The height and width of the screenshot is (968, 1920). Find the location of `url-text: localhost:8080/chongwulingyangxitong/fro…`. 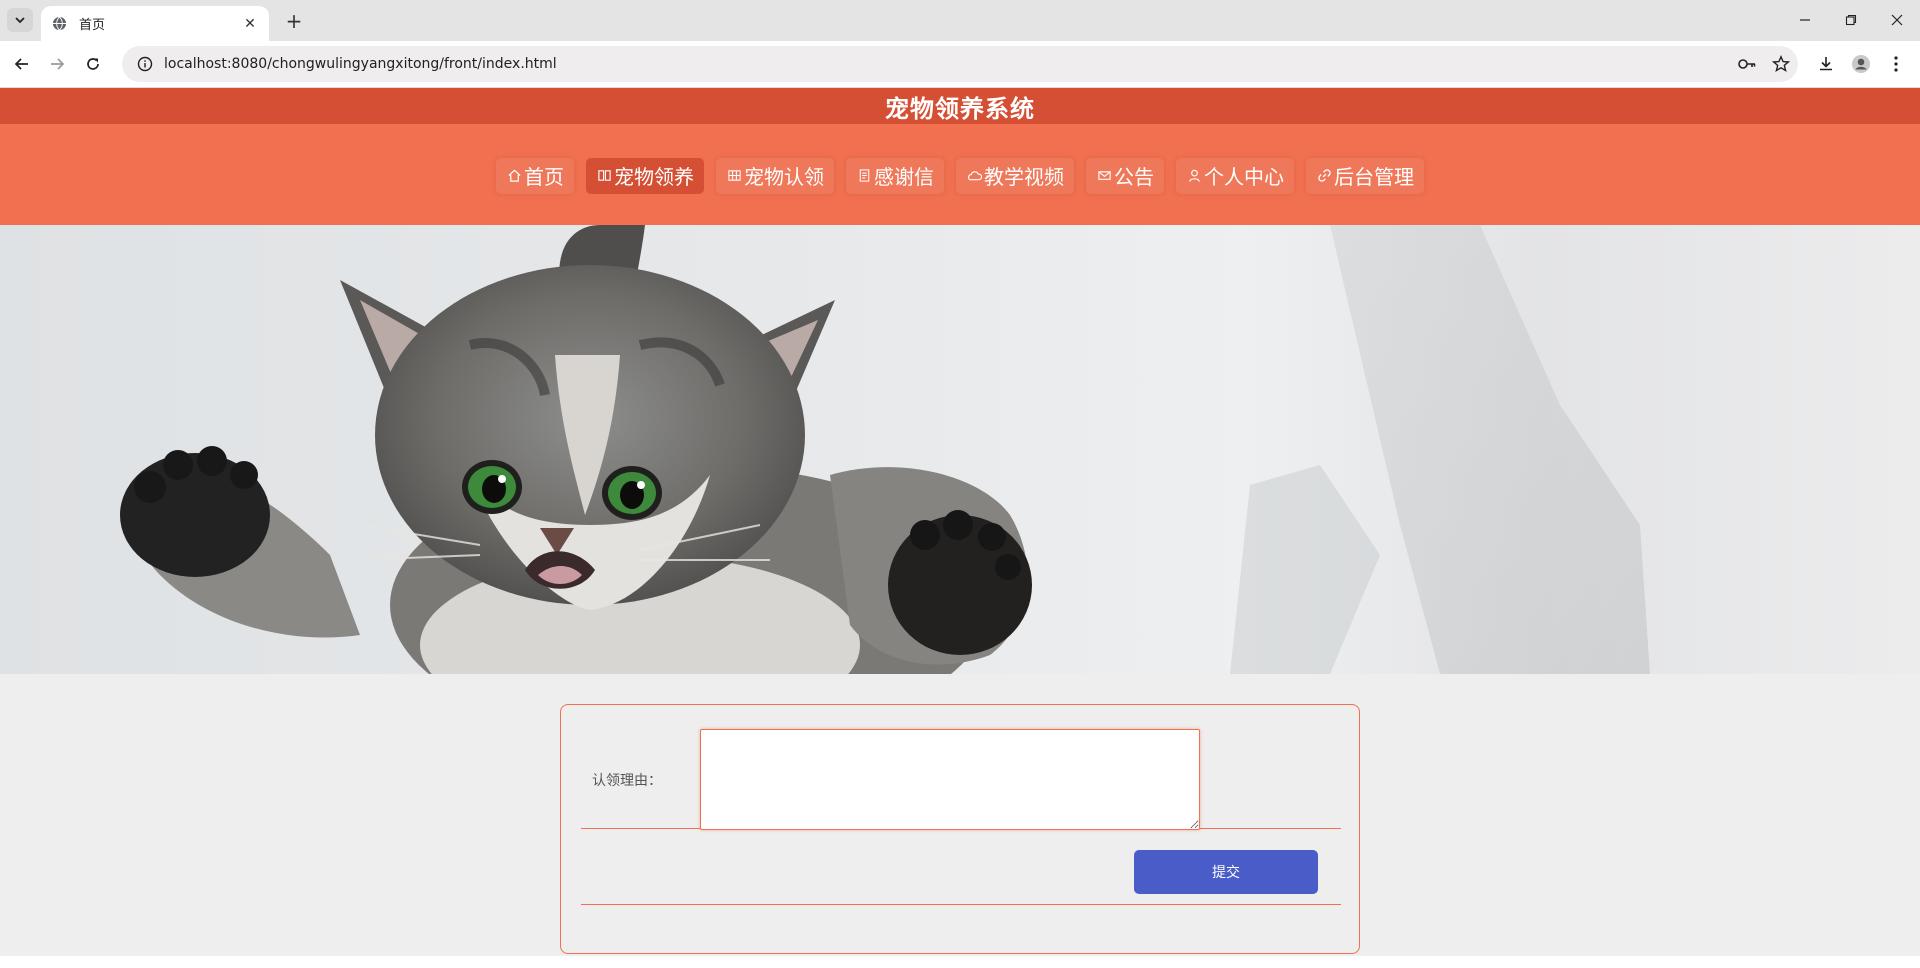

url-text: localhost:8080/chongwulingyangxitong/fro… is located at coordinates (360, 64).